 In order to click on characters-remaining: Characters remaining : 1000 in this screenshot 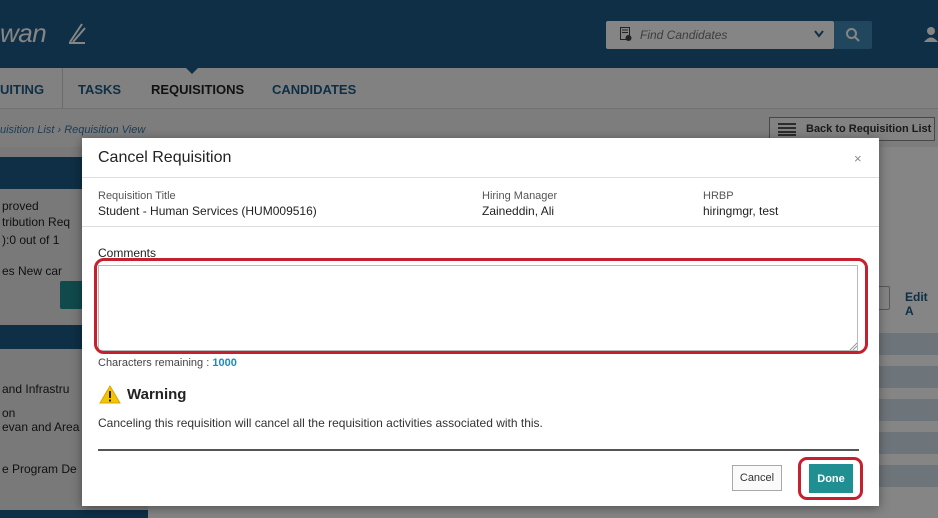, I will do `click(167, 363)`.